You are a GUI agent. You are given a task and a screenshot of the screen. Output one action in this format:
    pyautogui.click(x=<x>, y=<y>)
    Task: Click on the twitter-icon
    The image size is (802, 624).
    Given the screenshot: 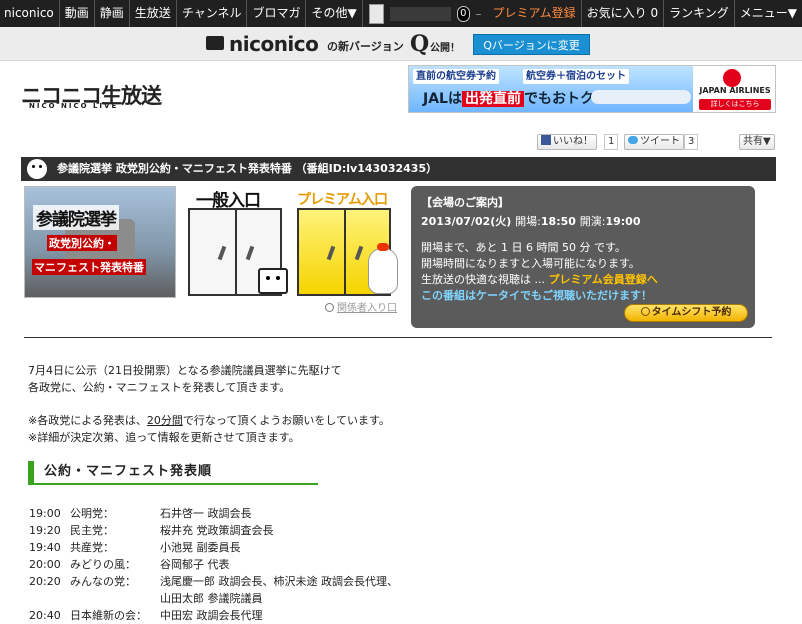 What is the action you would take?
    pyautogui.click(x=633, y=140)
    